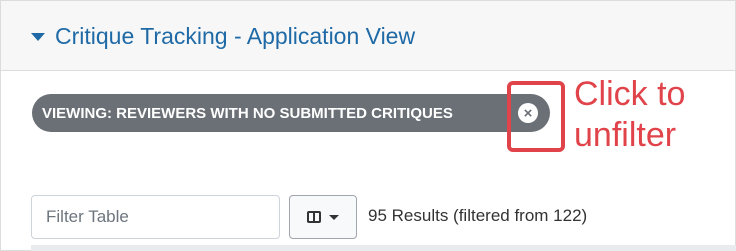 The width and height of the screenshot is (736, 251). What do you see at coordinates (478, 215) in the screenshot?
I see `results-count: 95 Results (filtered from 122)` at bounding box center [478, 215].